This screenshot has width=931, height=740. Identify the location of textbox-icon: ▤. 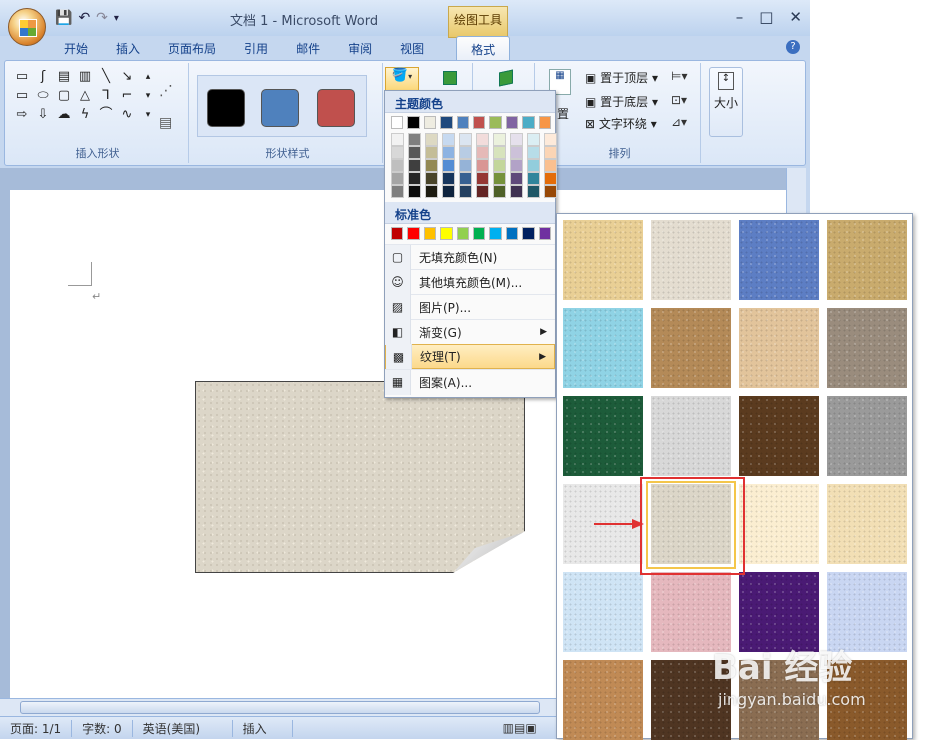
(64, 77).